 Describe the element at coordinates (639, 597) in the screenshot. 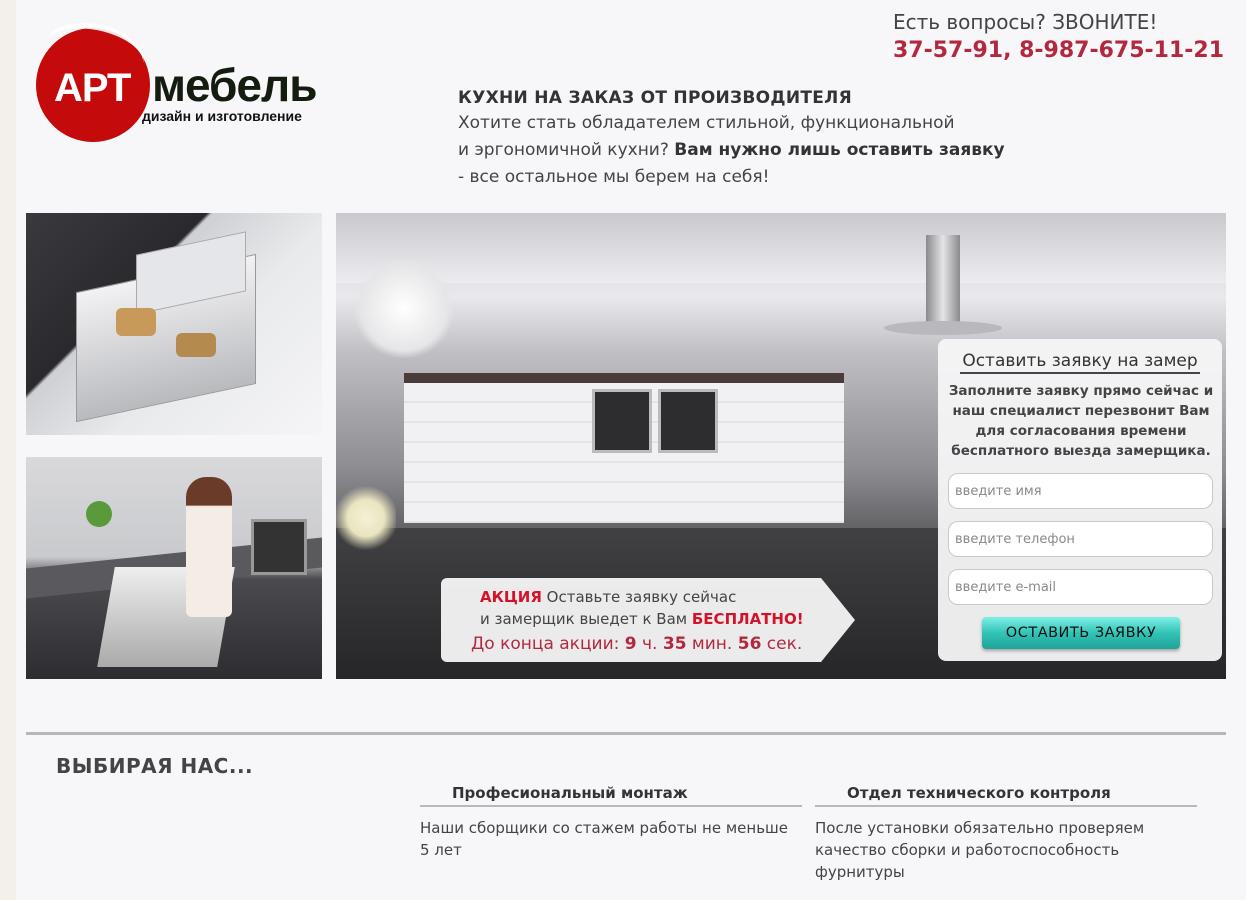

I see `promo-line-1-rest: Оставьте заявку сейчас` at that location.